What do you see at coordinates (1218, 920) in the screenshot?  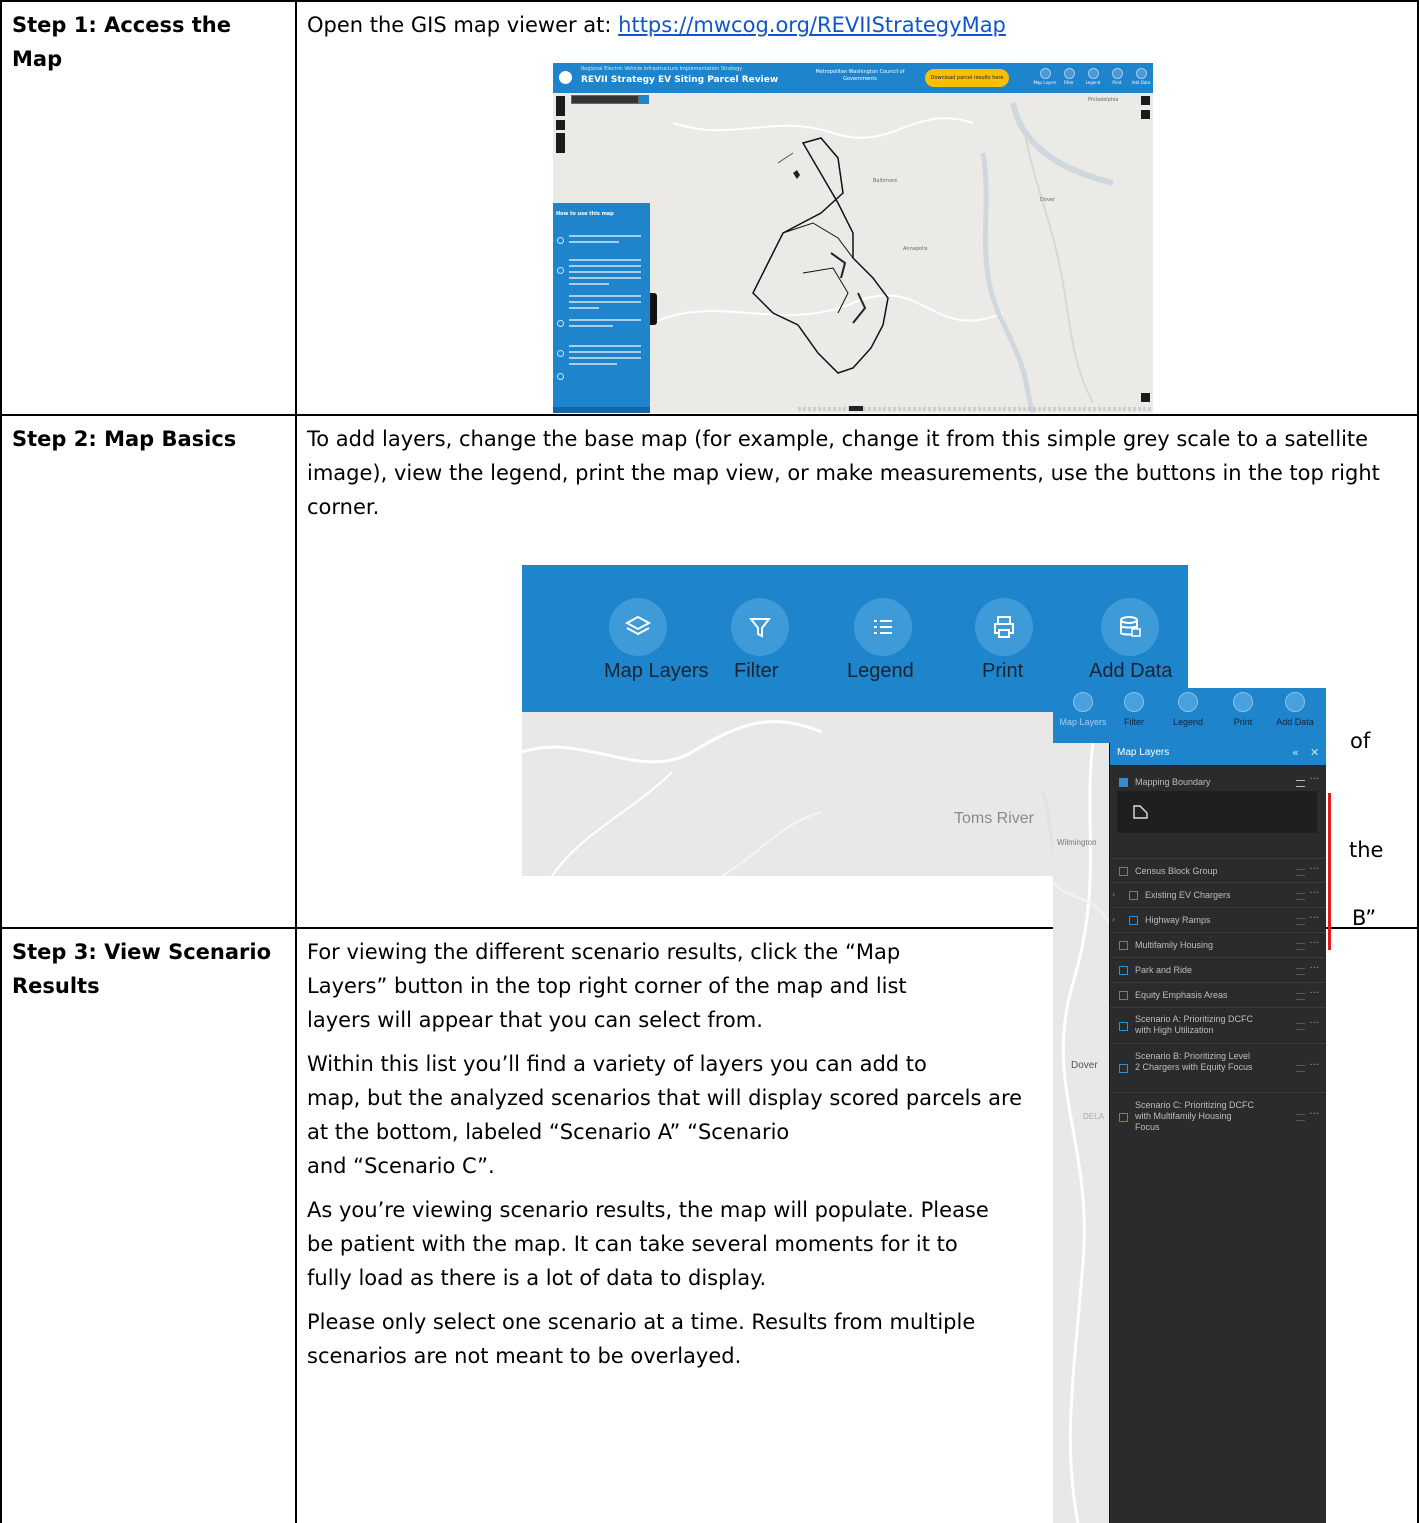 I see `layer-row-highway-ramps: › Highway Ramps ···` at bounding box center [1218, 920].